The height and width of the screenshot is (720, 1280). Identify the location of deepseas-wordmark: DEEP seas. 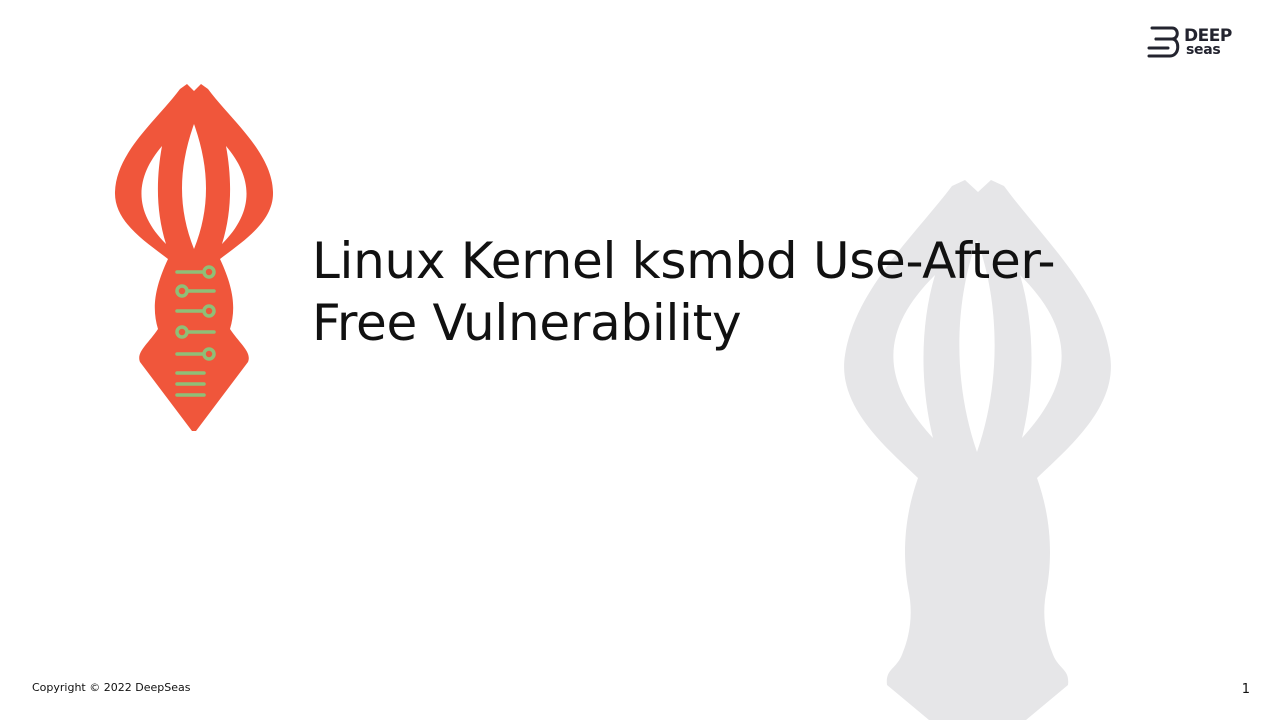
(1208, 42).